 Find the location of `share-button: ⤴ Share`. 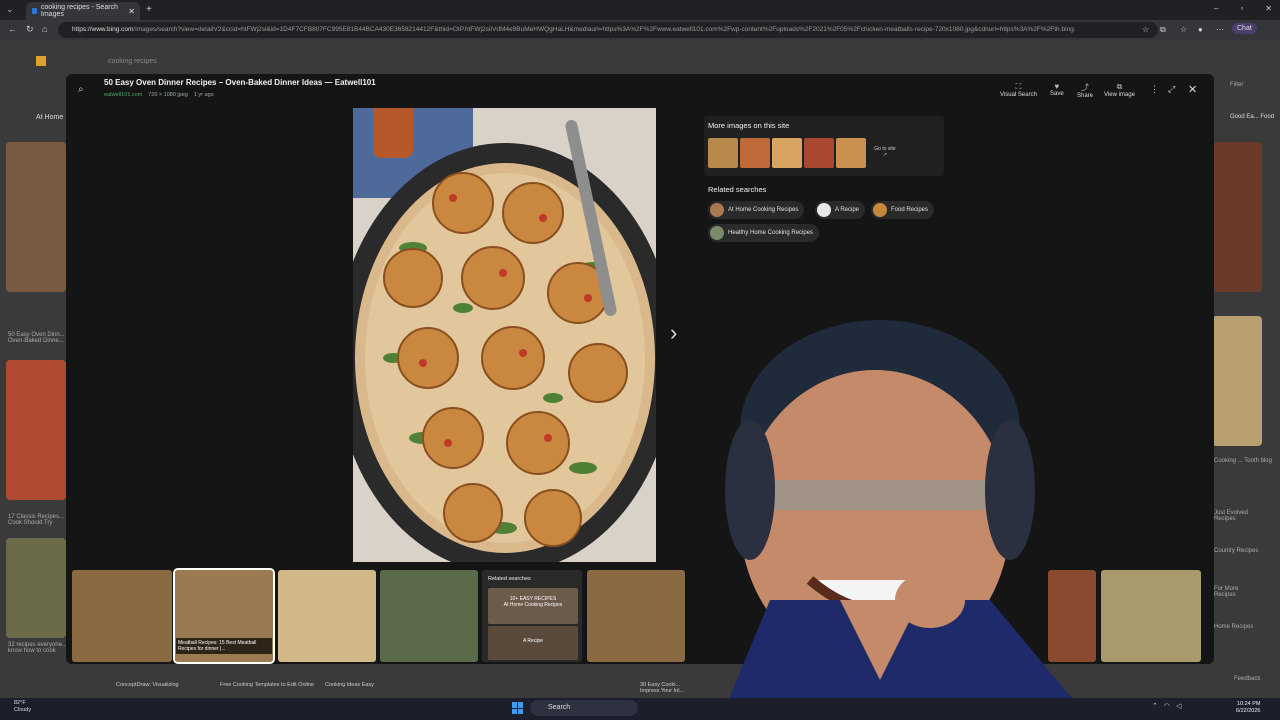

share-button: ⤴ Share is located at coordinates (1085, 90).